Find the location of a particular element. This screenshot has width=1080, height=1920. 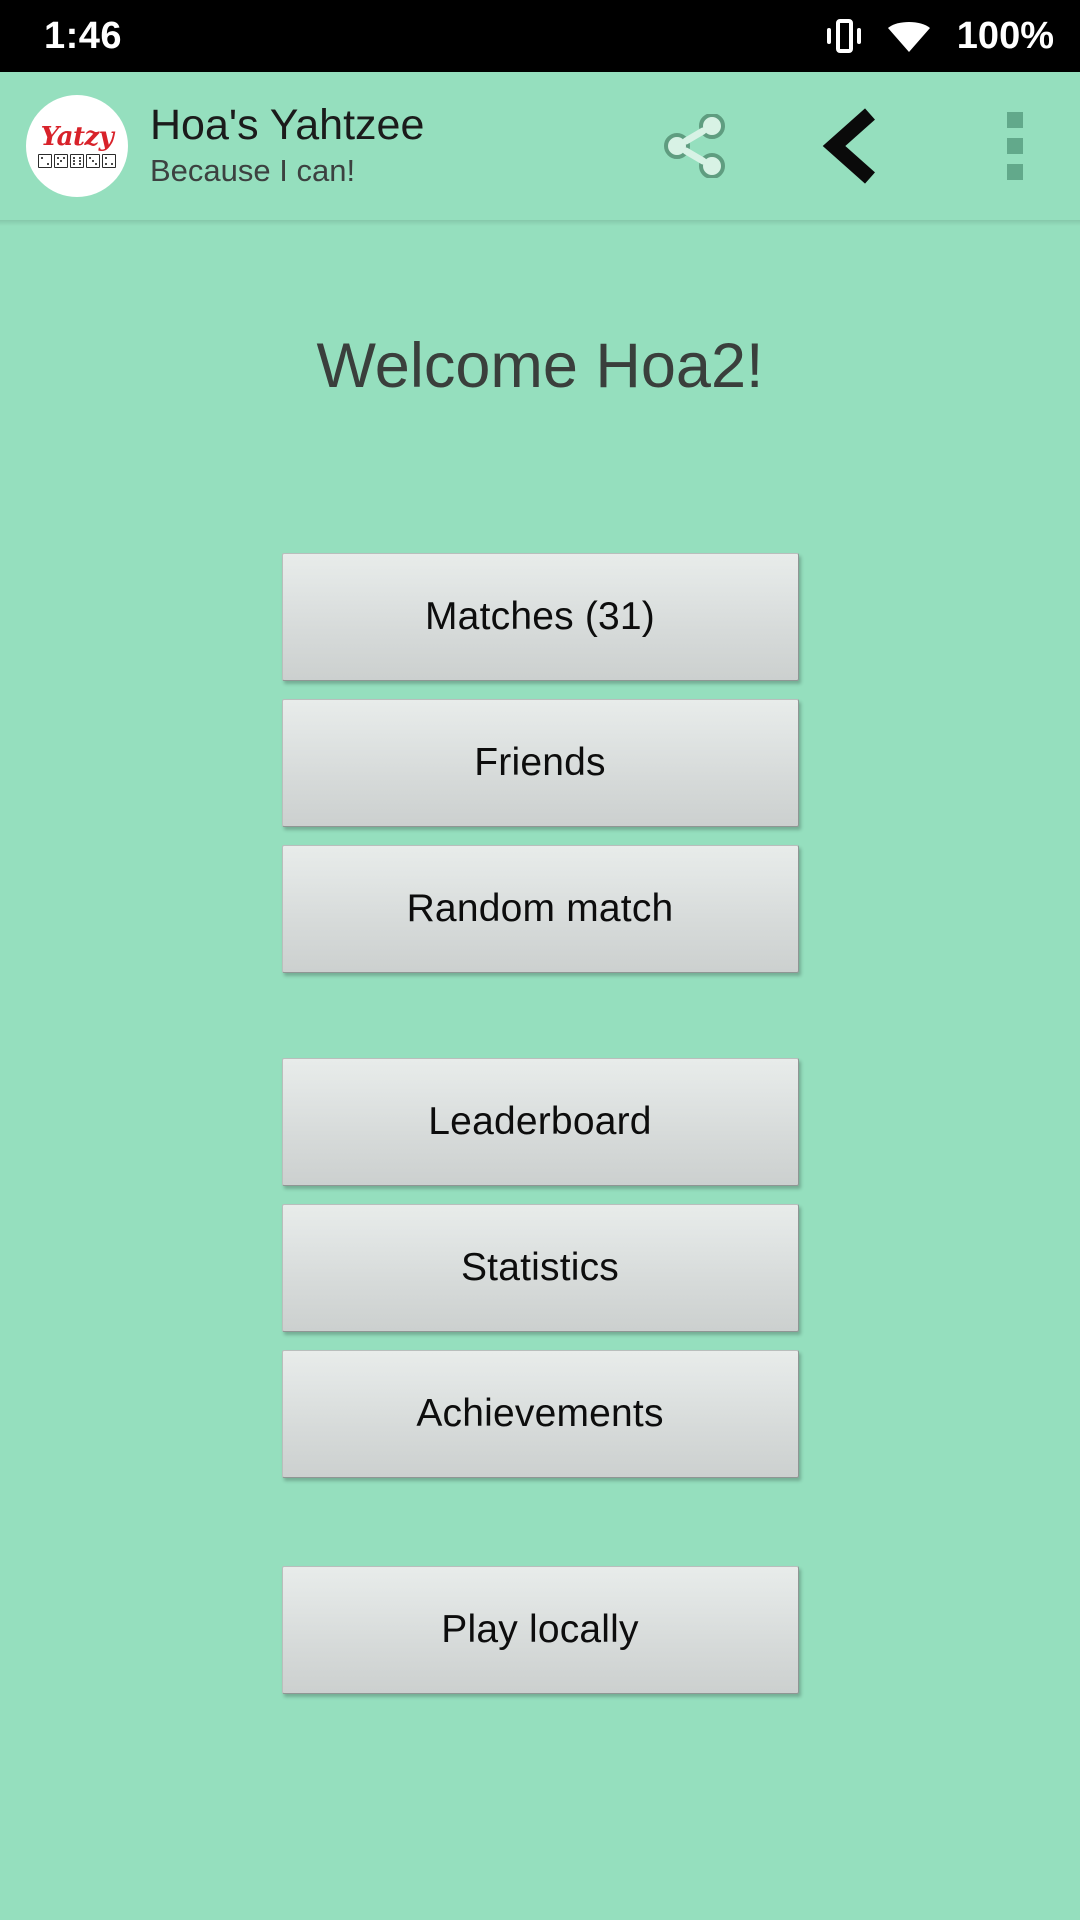

share-button is located at coordinates (695, 146).